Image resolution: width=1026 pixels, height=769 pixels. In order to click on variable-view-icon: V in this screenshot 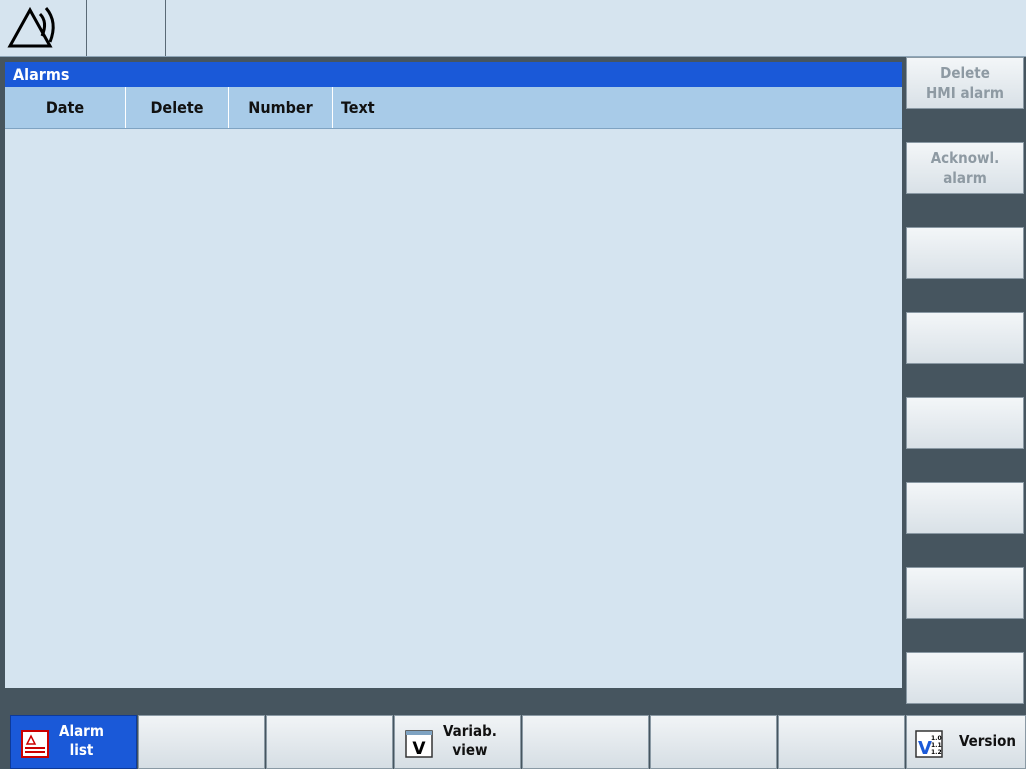, I will do `click(419, 744)`.